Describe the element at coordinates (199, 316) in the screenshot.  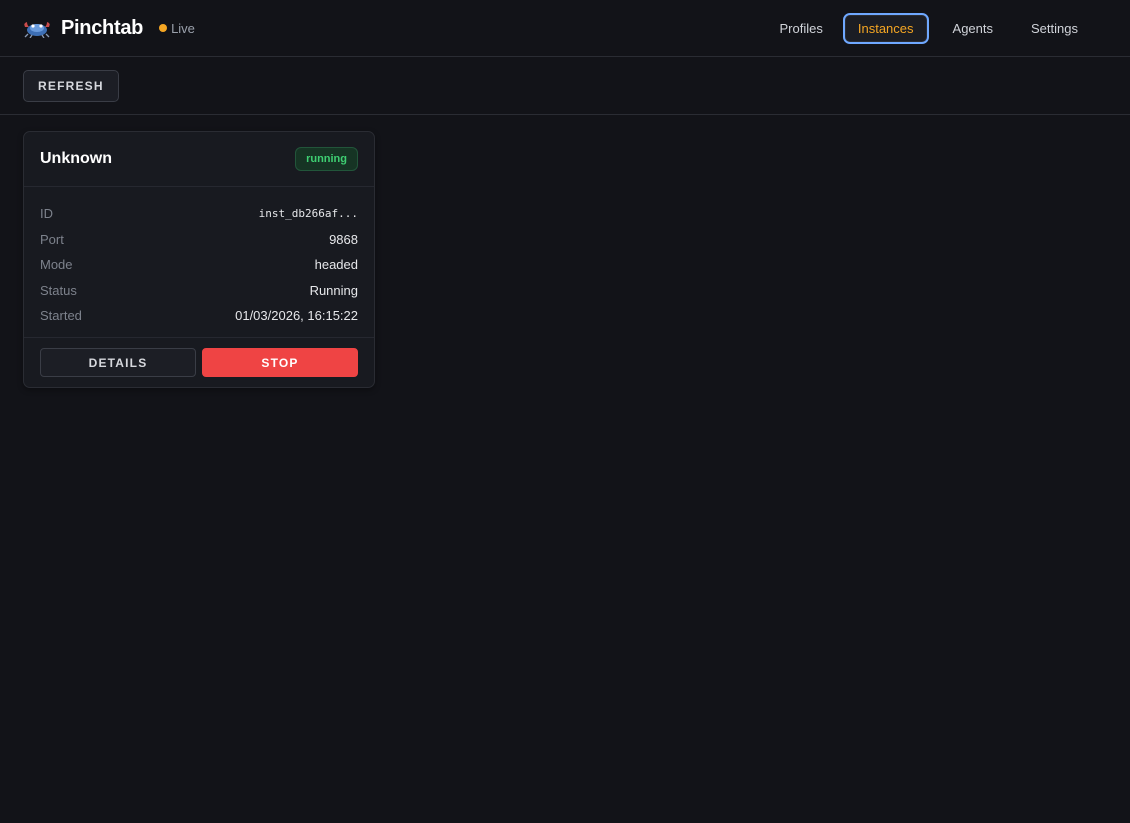
I see `detail-row-started: Started 01/03/2026, 16:15:22` at that location.